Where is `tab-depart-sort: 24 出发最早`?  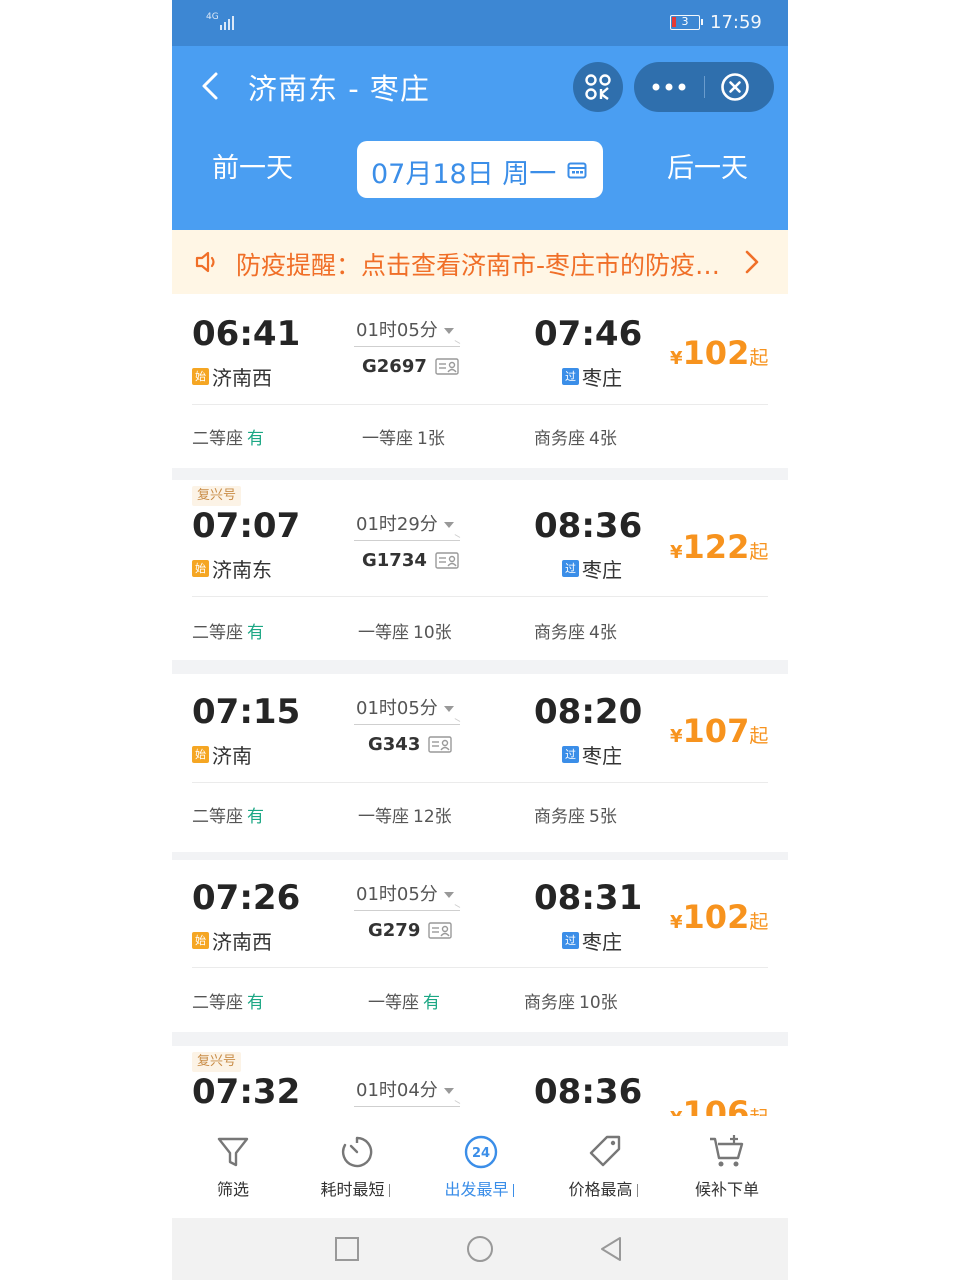
tab-depart-sort: 24 出发最早 is located at coordinates (481, 1166).